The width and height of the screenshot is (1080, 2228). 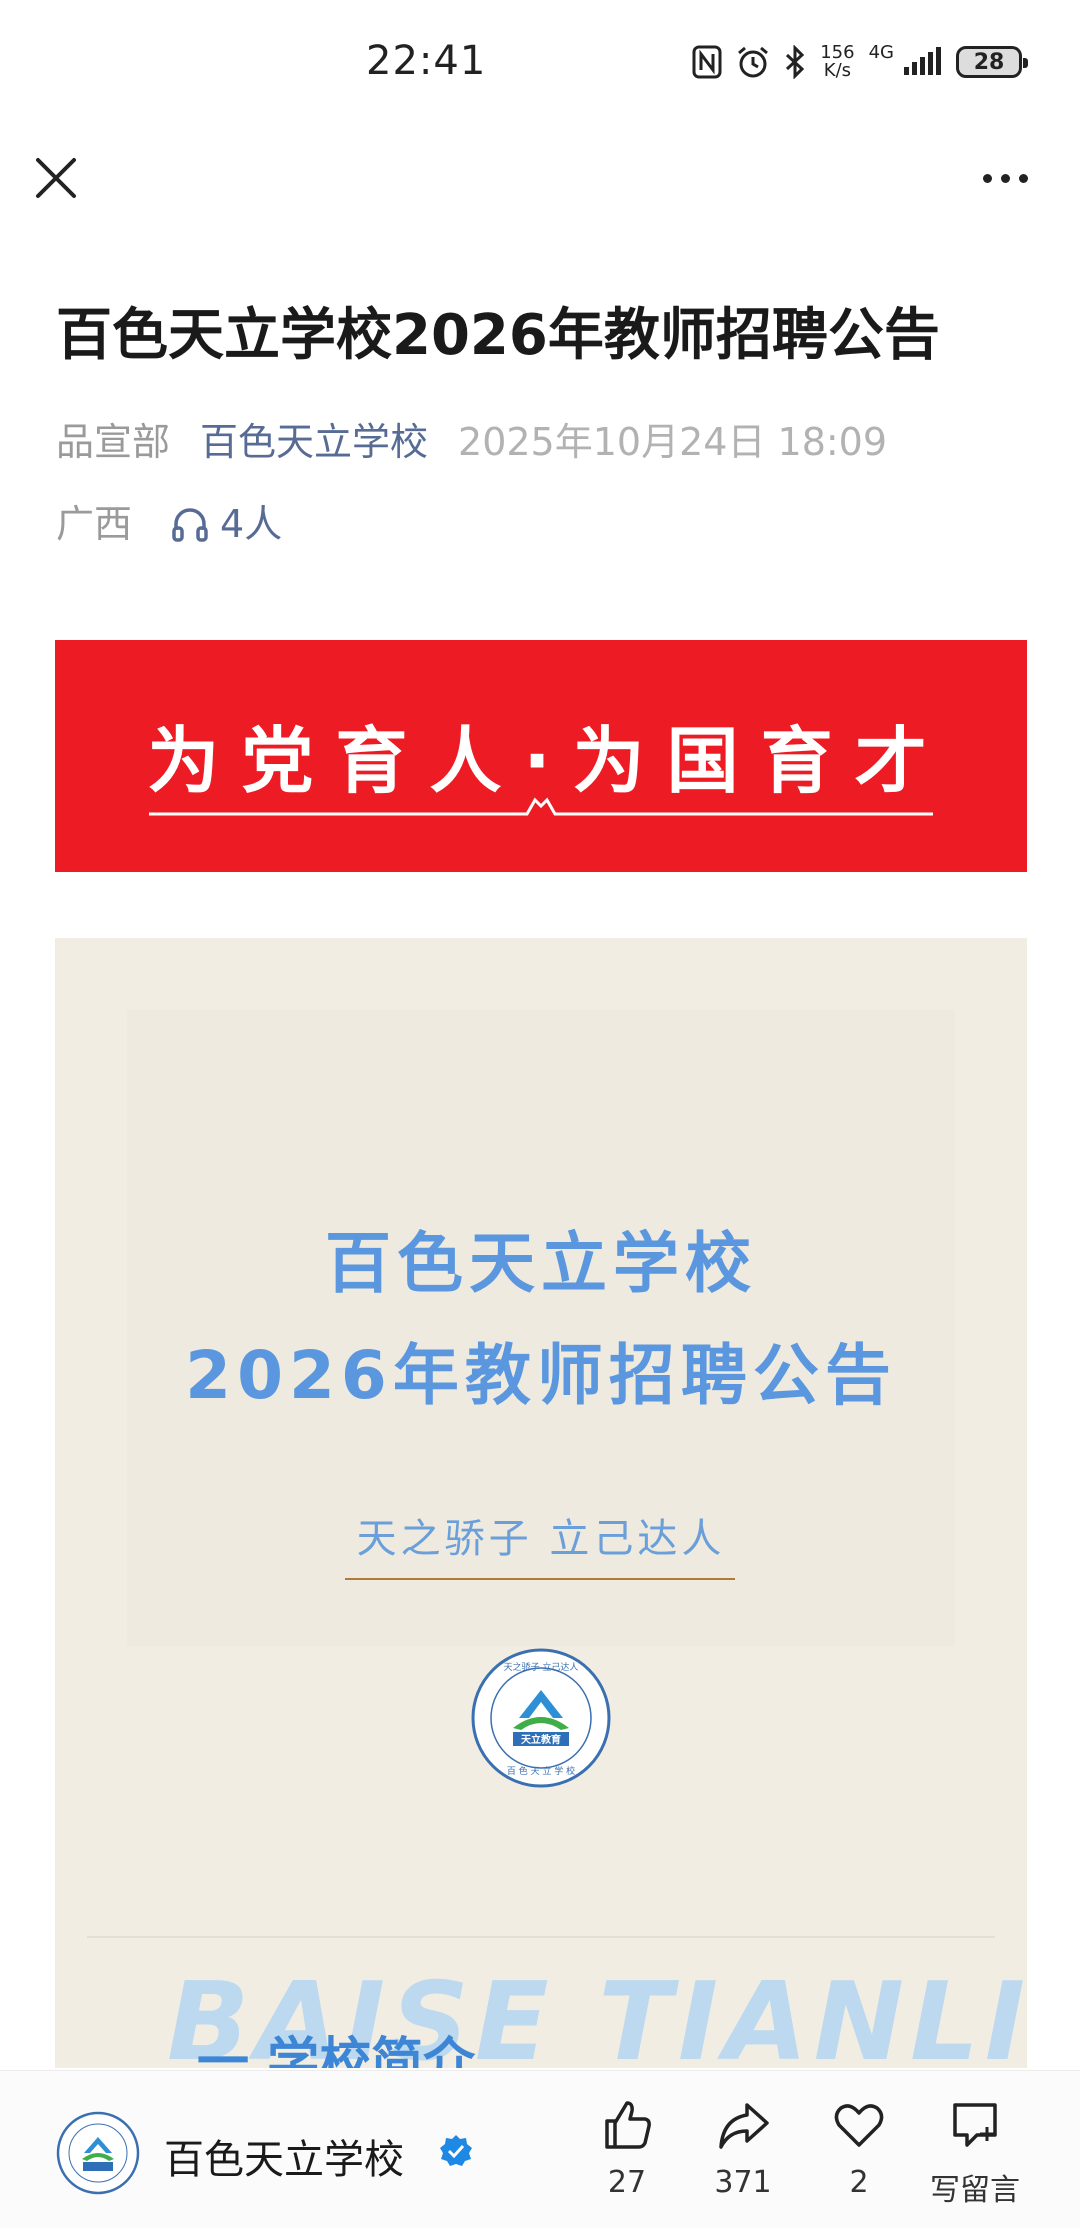 What do you see at coordinates (627, 2182) in the screenshot?
I see `like-count: 27` at bounding box center [627, 2182].